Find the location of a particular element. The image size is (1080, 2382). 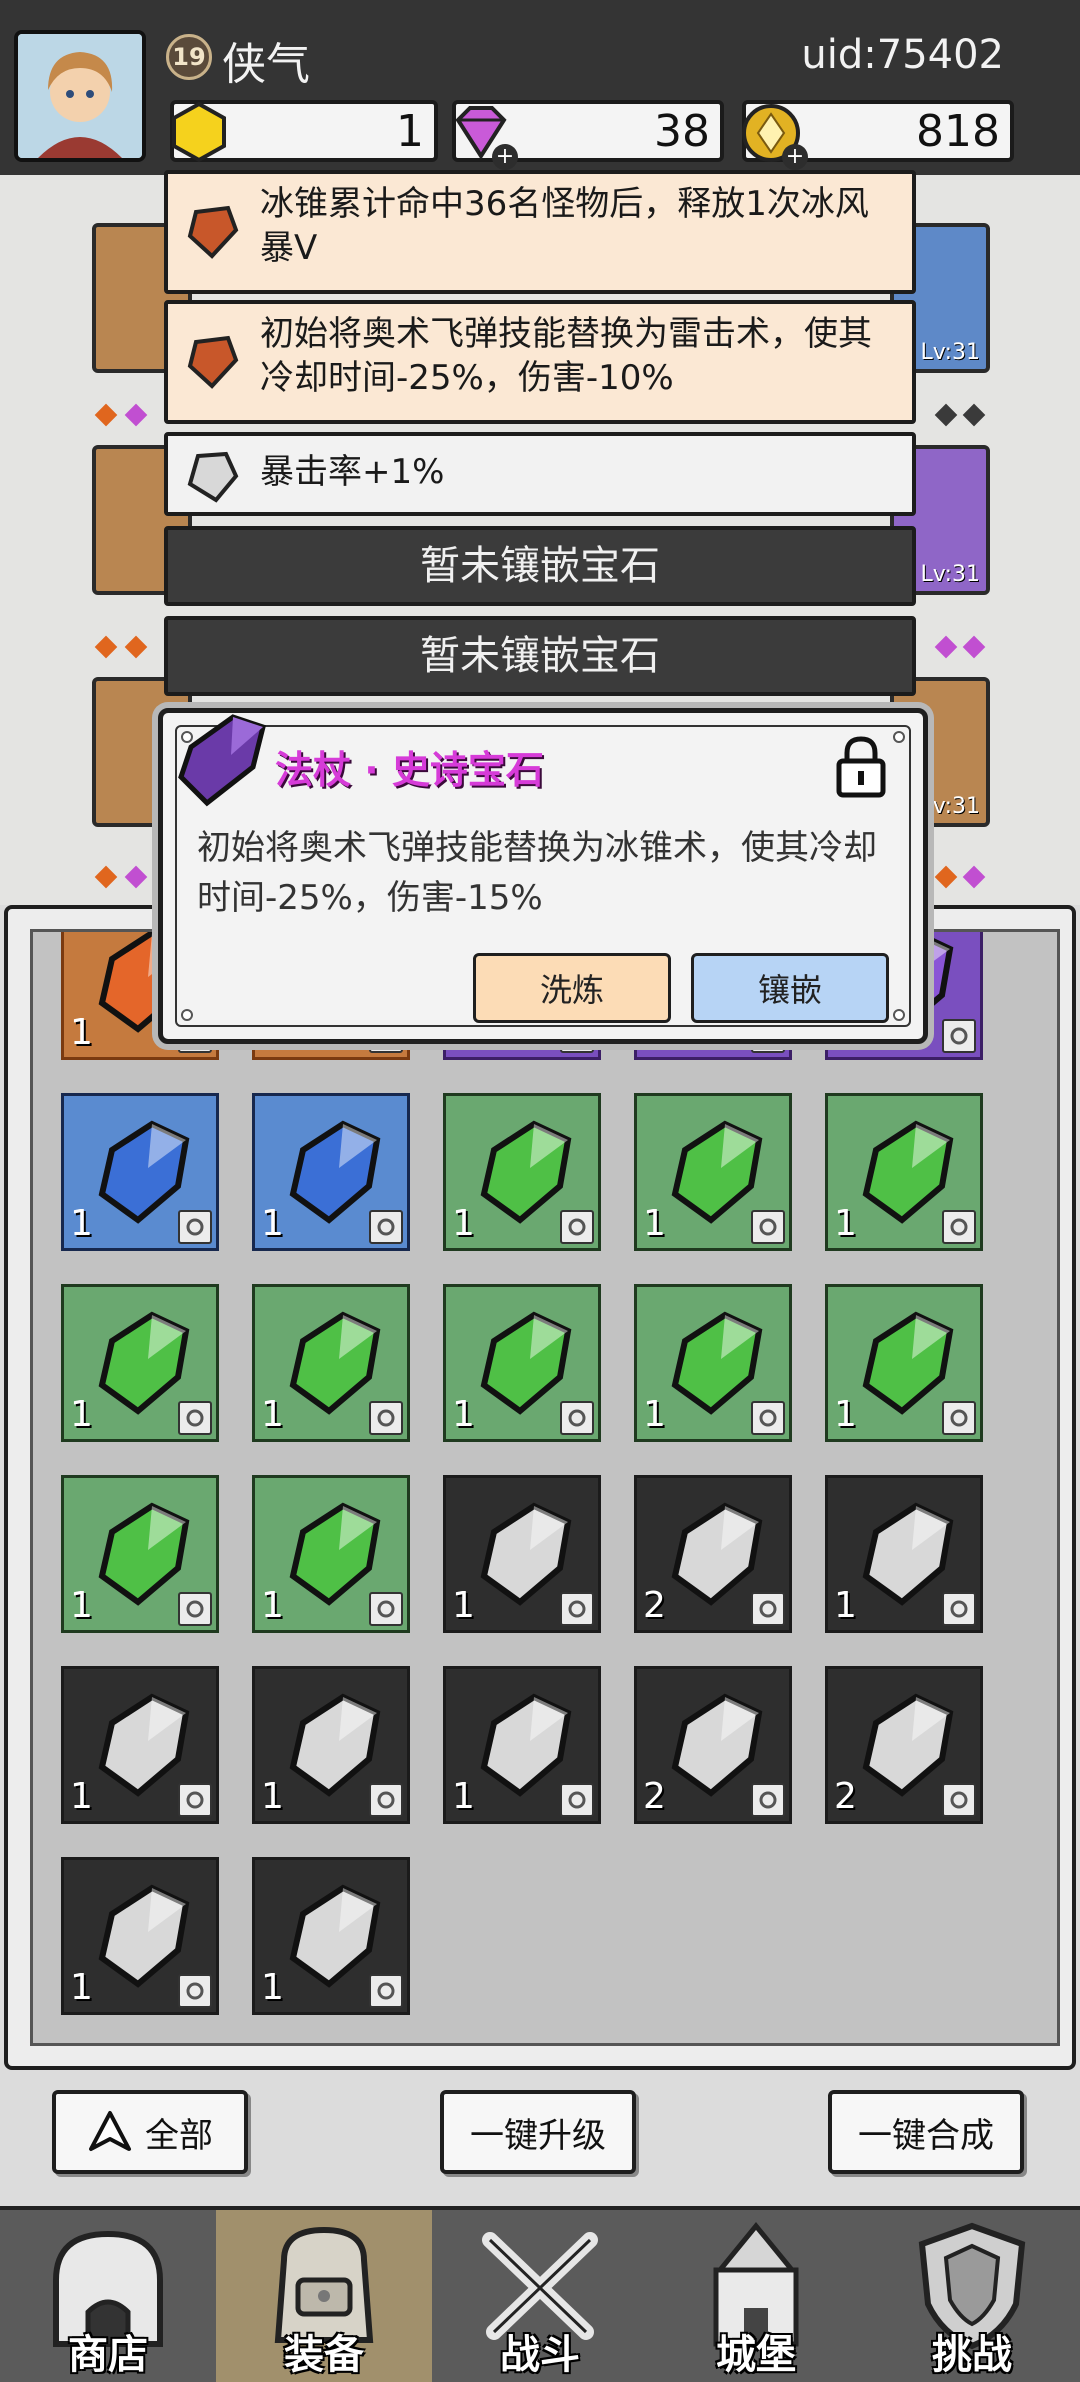

inlay-button: 镶嵌 is located at coordinates (790, 988).